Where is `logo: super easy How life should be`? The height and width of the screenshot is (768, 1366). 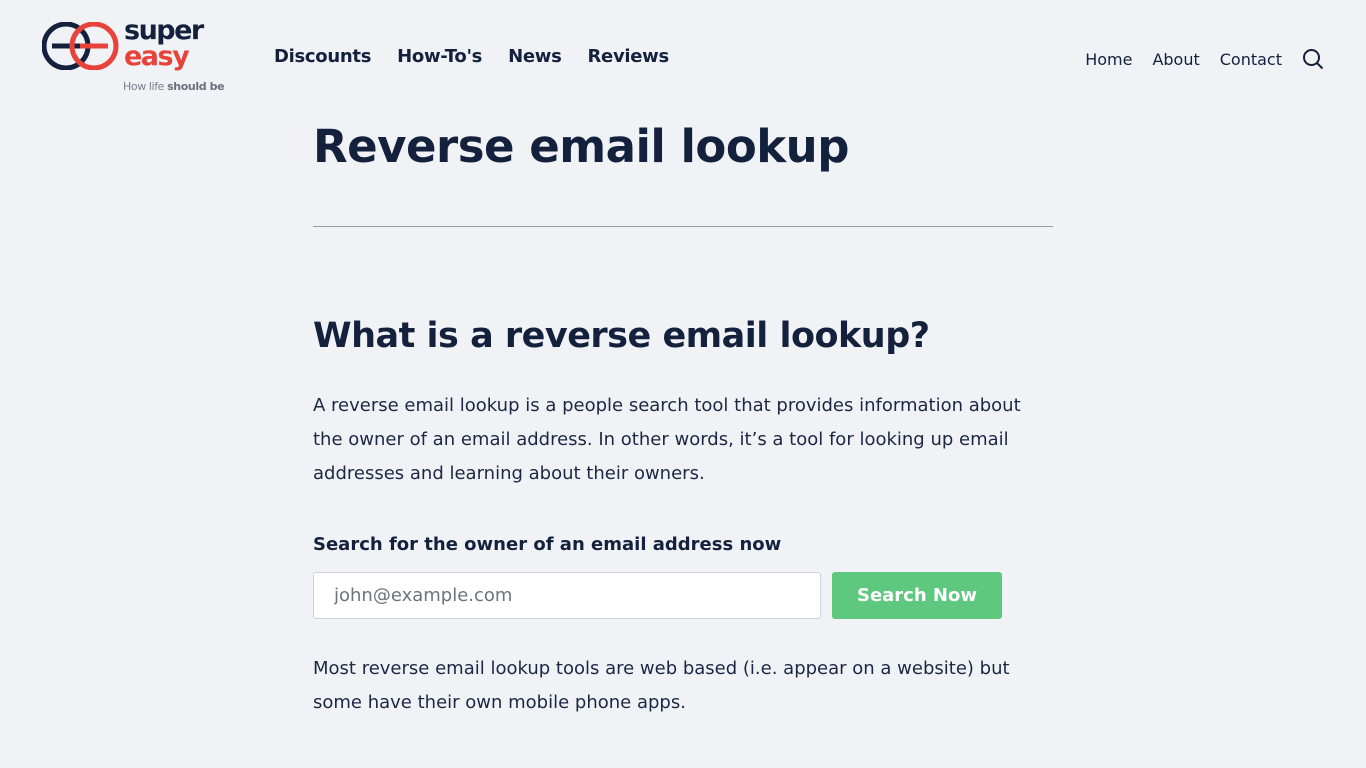
logo: super easy How life should be is located at coordinates (137, 56).